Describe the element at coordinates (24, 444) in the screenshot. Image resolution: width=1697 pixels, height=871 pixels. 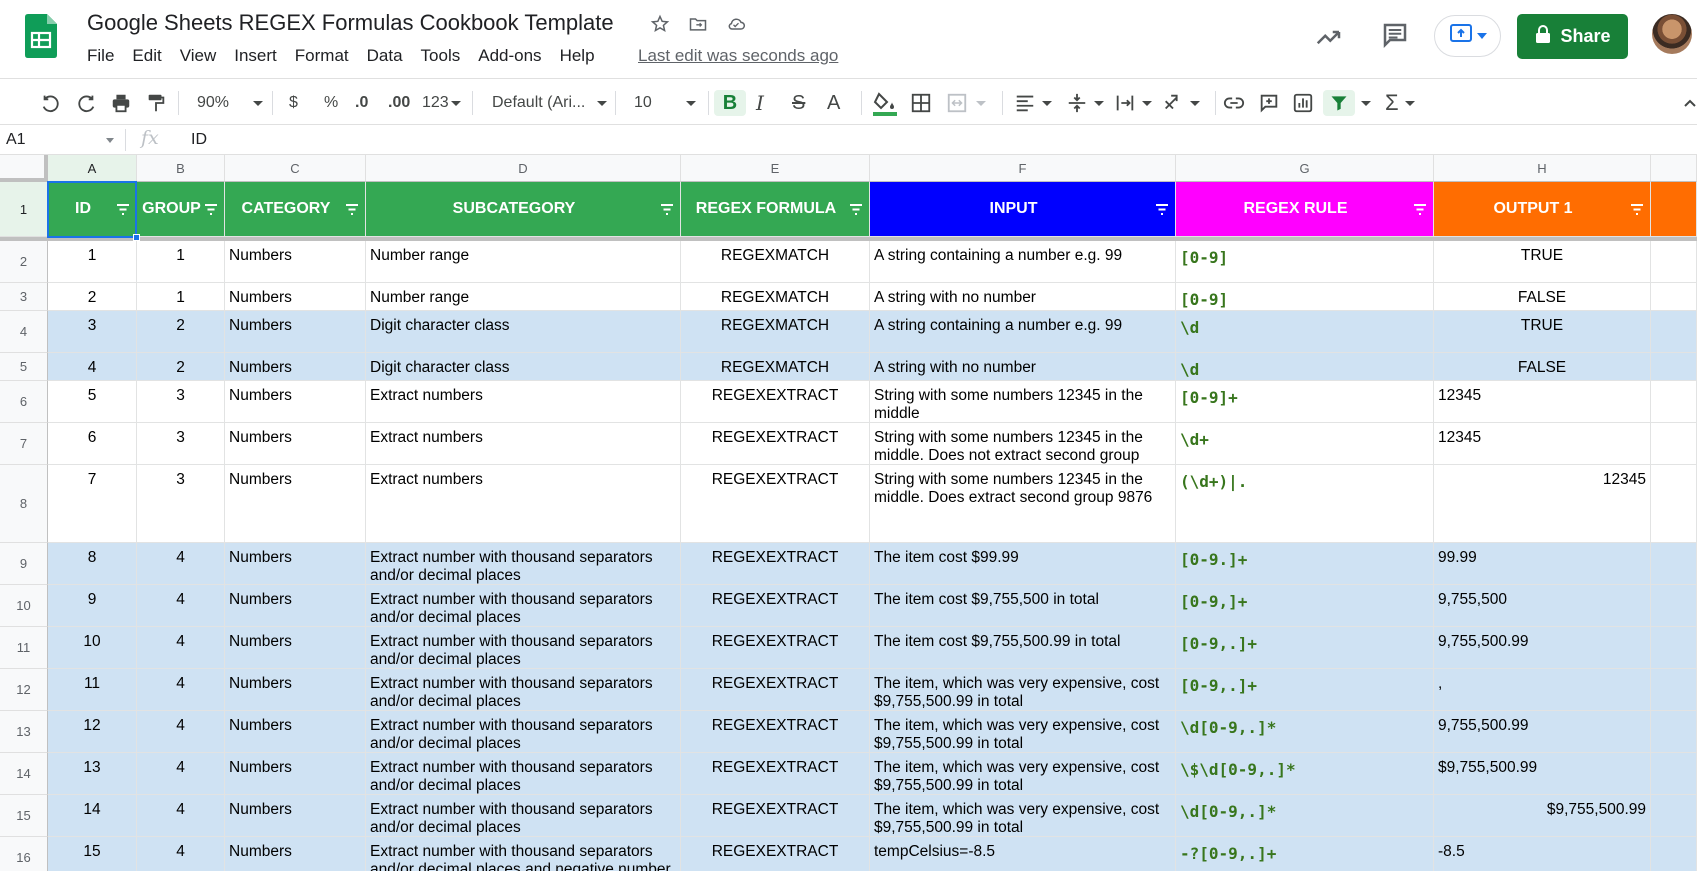
I see `row-header-7: 7` at that location.